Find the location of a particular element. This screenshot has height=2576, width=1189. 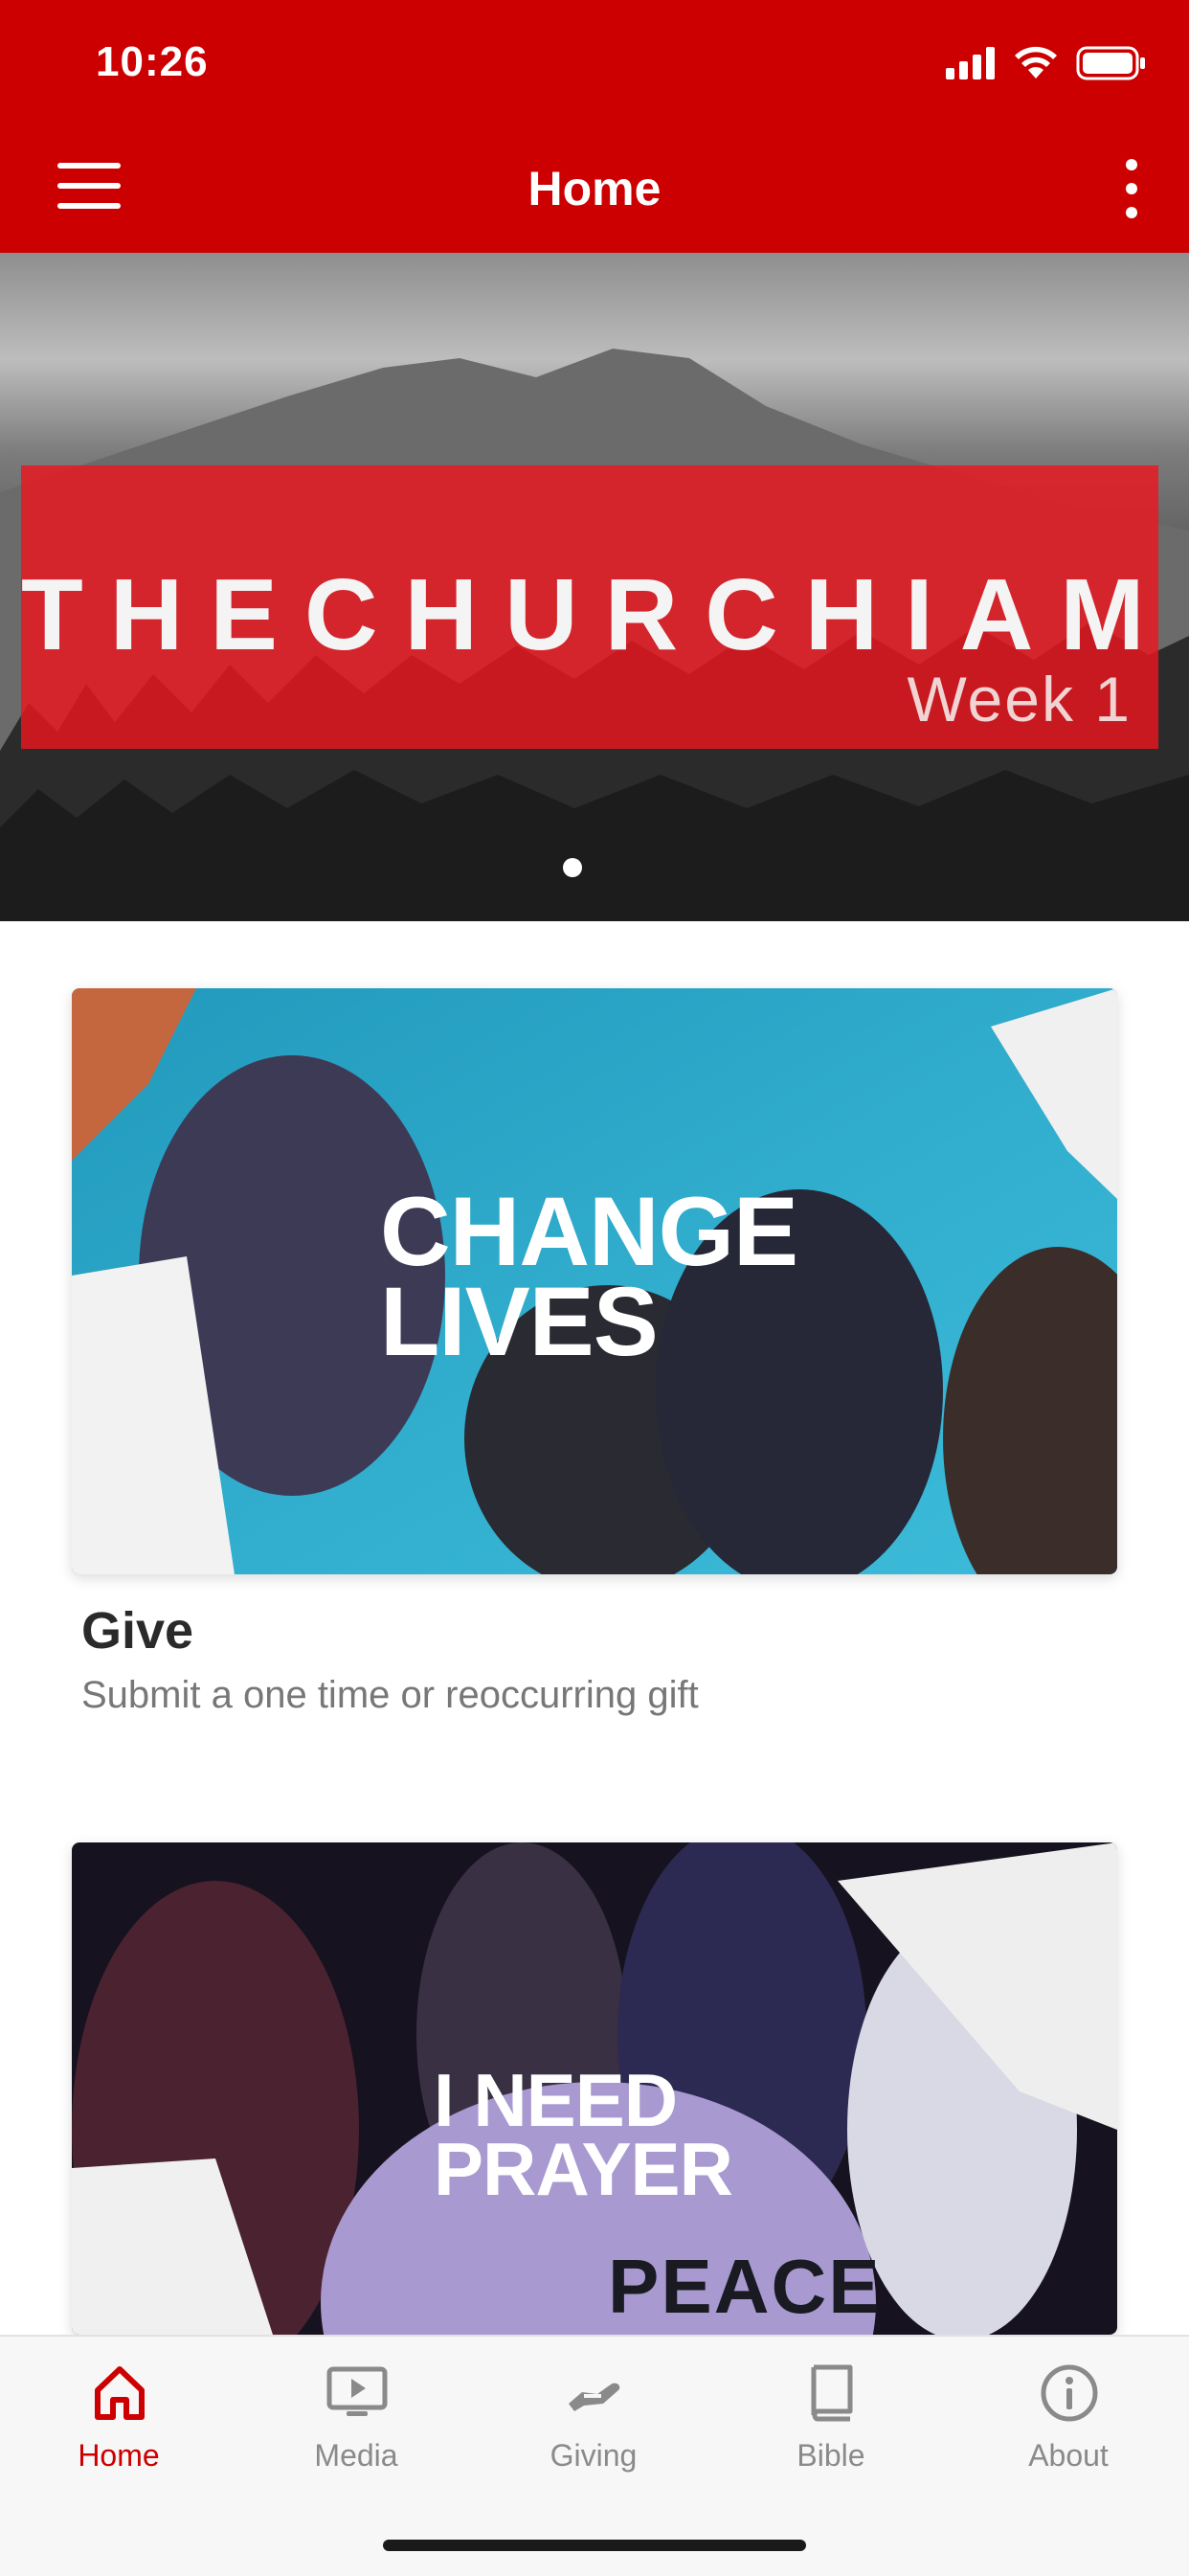

tab-home: Home is located at coordinates (118, 2418).